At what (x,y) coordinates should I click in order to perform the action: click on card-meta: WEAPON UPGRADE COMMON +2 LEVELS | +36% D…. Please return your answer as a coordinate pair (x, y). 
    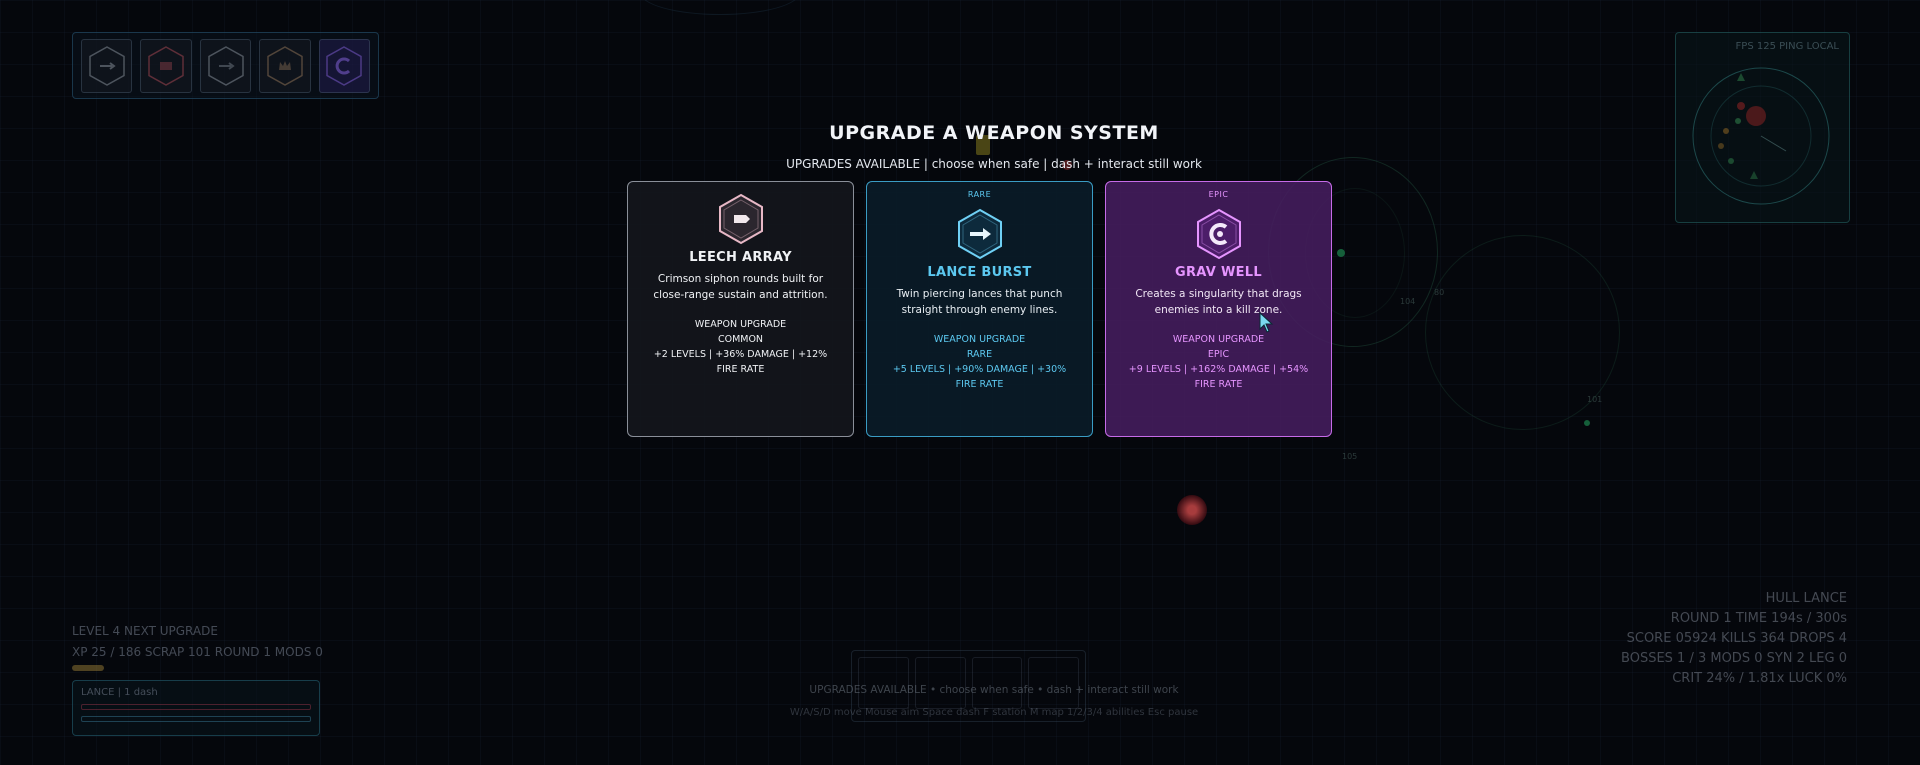
    Looking at the image, I should click on (740, 347).